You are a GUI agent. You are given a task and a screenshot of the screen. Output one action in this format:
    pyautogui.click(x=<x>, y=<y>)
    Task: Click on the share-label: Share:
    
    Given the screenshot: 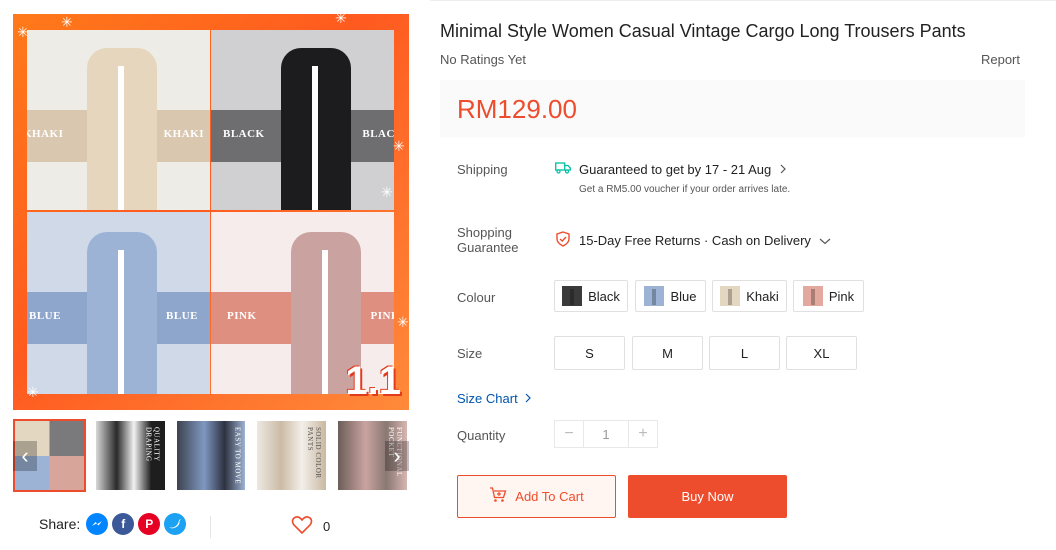 What is the action you would take?
    pyautogui.click(x=60, y=524)
    